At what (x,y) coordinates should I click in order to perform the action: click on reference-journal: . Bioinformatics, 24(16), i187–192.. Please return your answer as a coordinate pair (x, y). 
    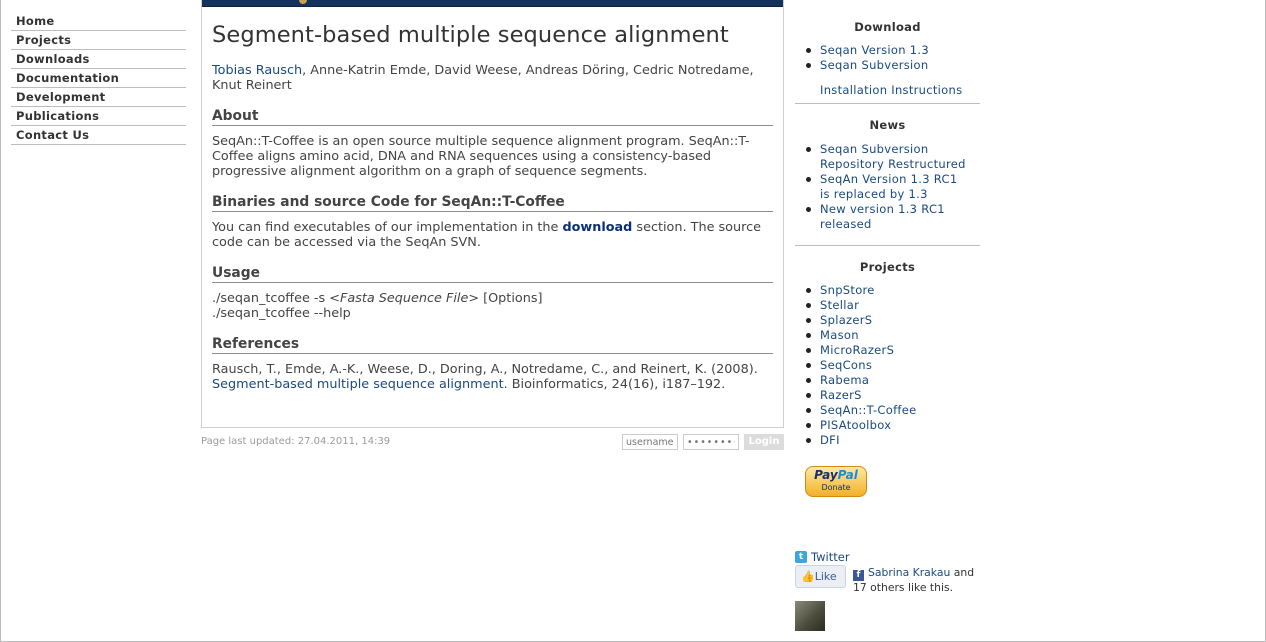
    Looking at the image, I should click on (614, 384).